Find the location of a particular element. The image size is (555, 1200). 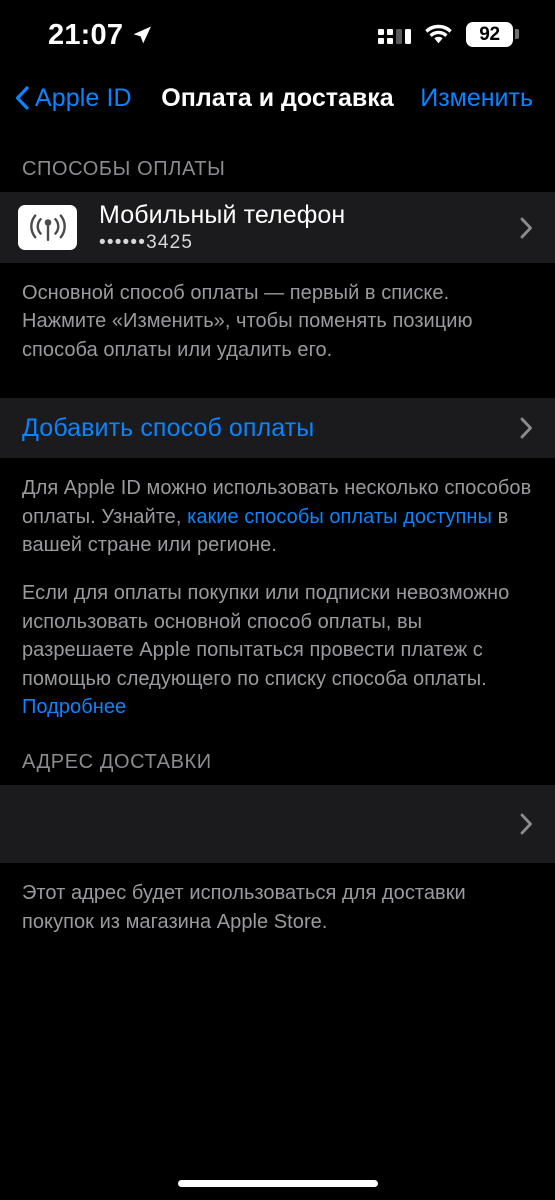

add-payment-method-row: Добавить способ оплаты is located at coordinates (277, 428).